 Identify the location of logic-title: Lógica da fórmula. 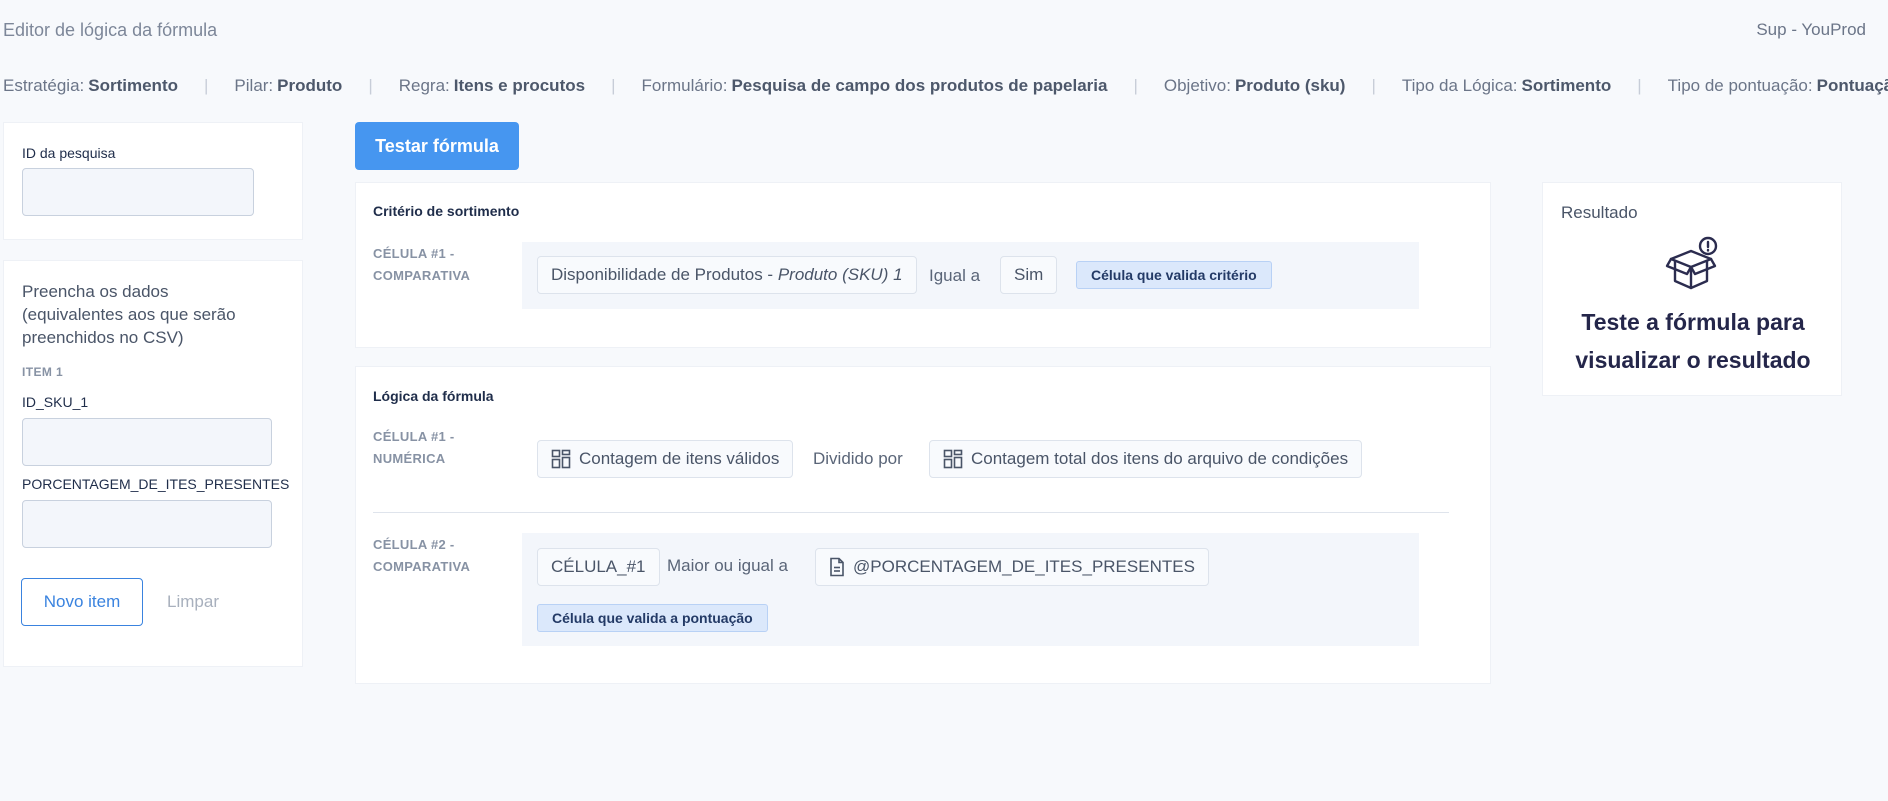
(433, 396).